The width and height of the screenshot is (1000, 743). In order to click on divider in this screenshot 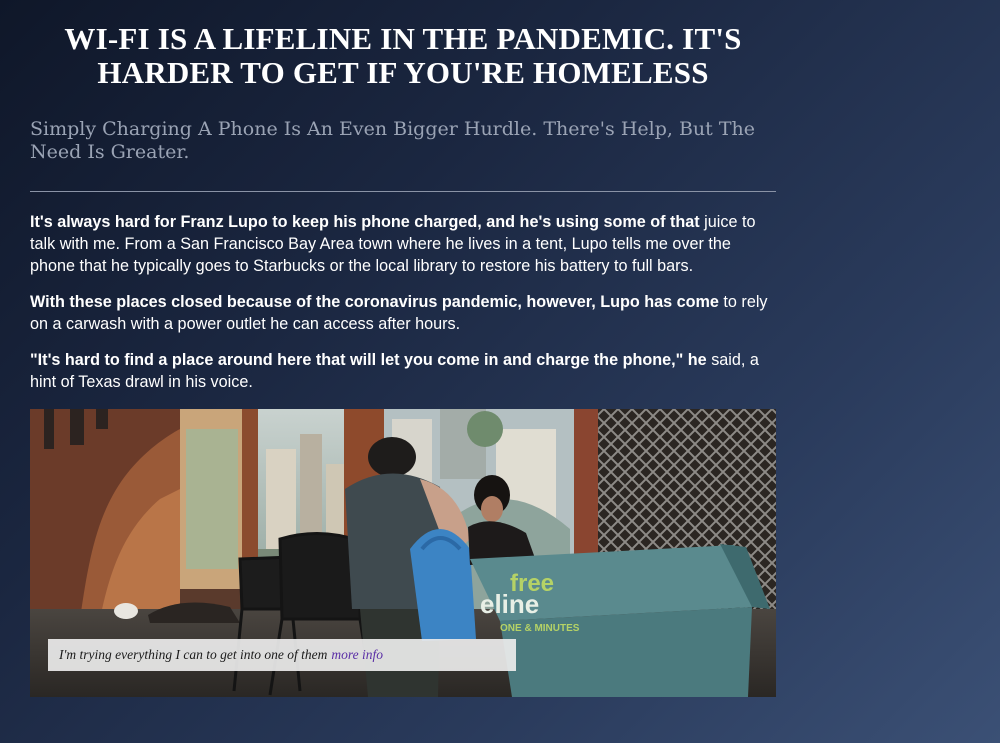, I will do `click(403, 191)`.